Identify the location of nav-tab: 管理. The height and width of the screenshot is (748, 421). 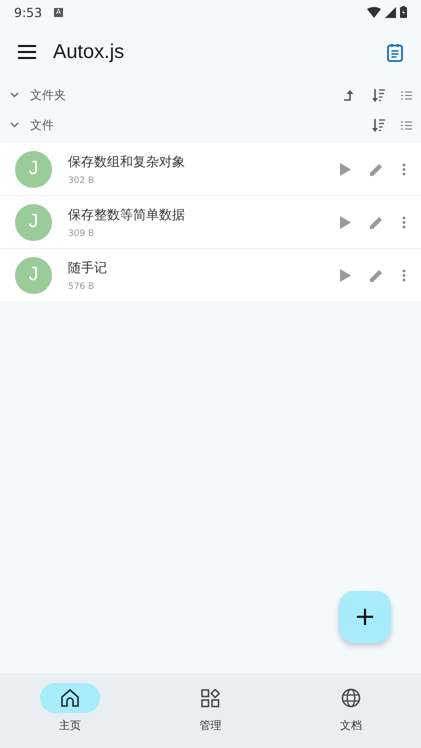
(210, 710).